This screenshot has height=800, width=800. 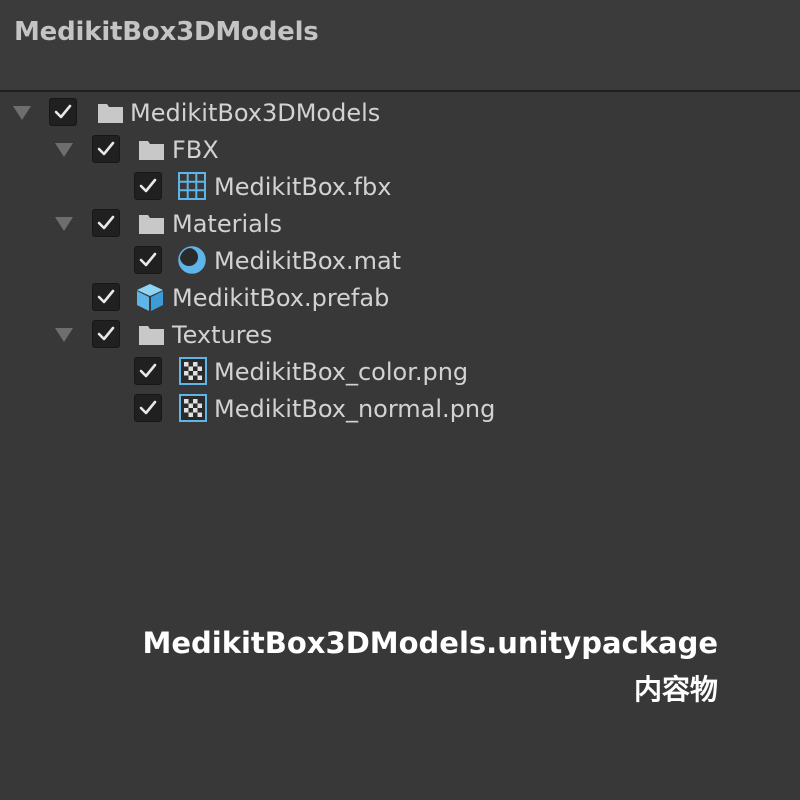 What do you see at coordinates (400, 149) in the screenshot?
I see `tree-item-fbx-folder: FBX` at bounding box center [400, 149].